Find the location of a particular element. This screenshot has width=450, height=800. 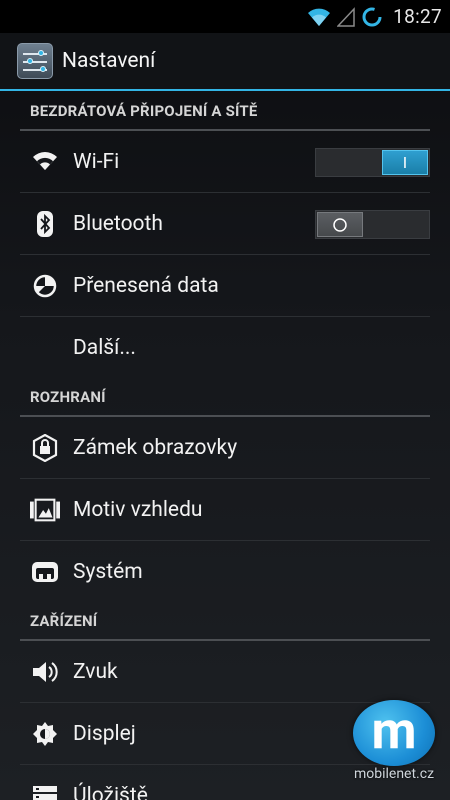

settings-item-wifi: Wi-Fi I is located at coordinates (225, 162).